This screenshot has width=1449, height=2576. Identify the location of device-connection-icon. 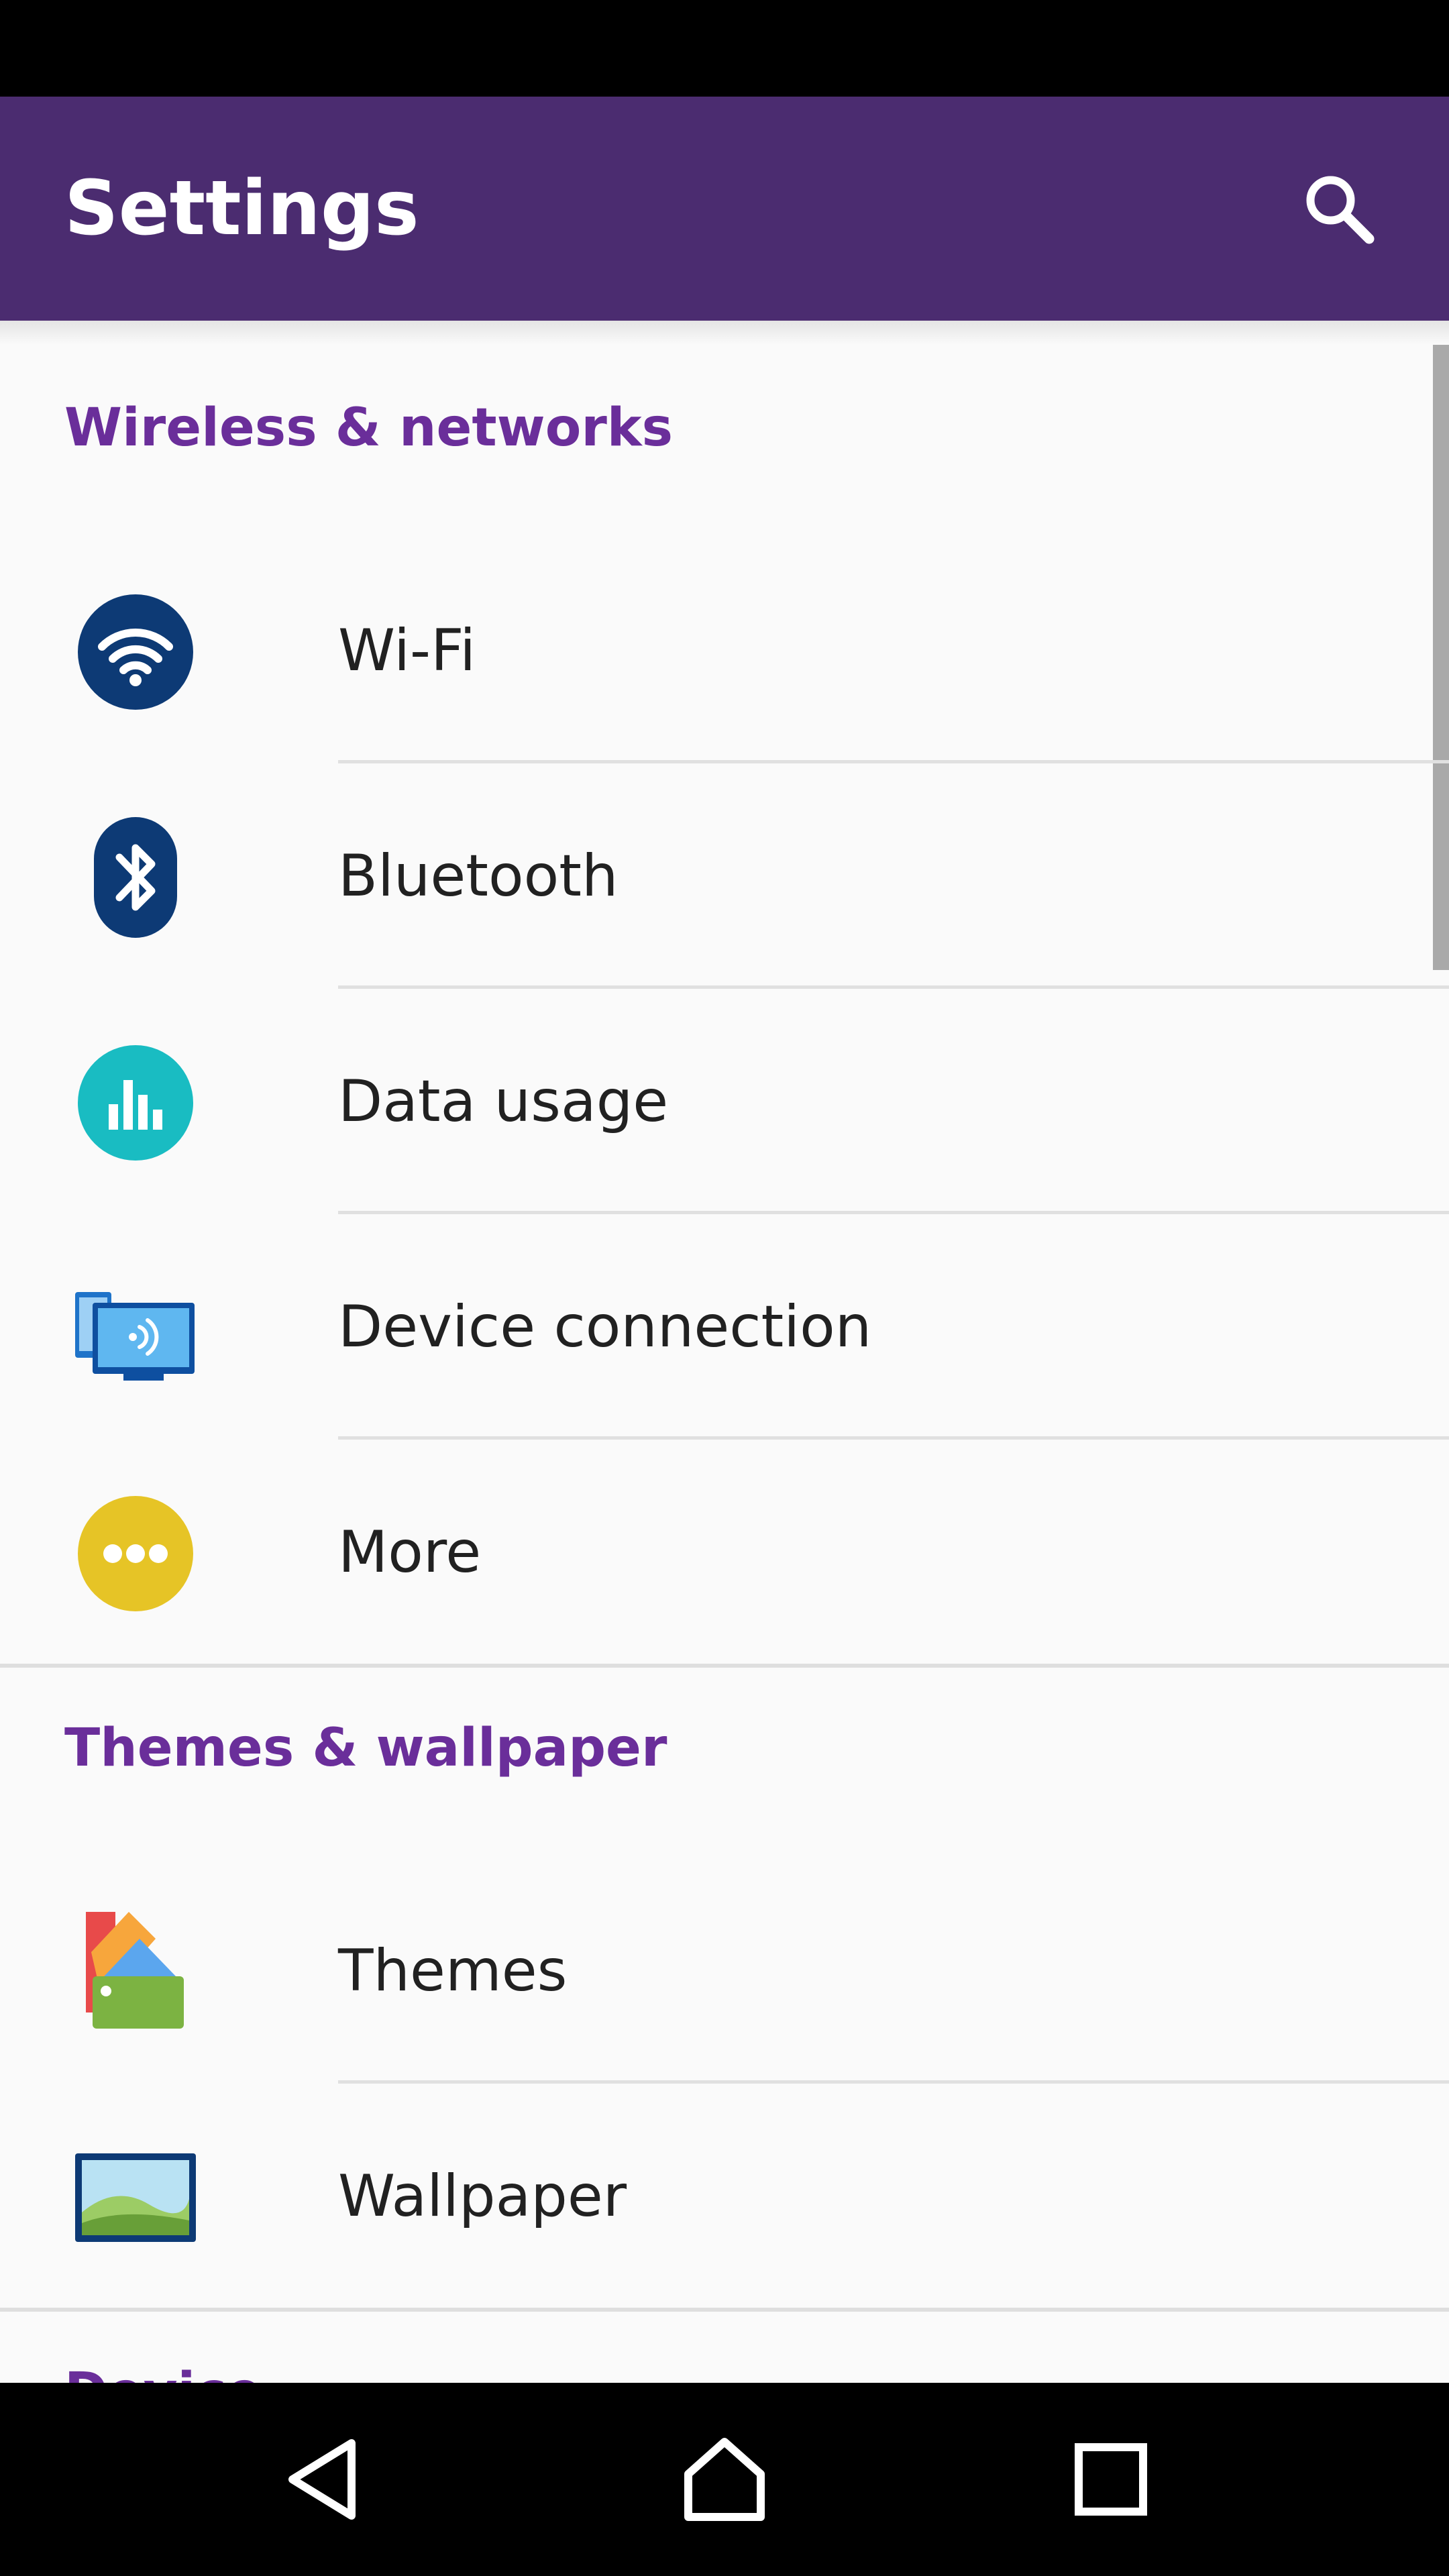
(135, 1336).